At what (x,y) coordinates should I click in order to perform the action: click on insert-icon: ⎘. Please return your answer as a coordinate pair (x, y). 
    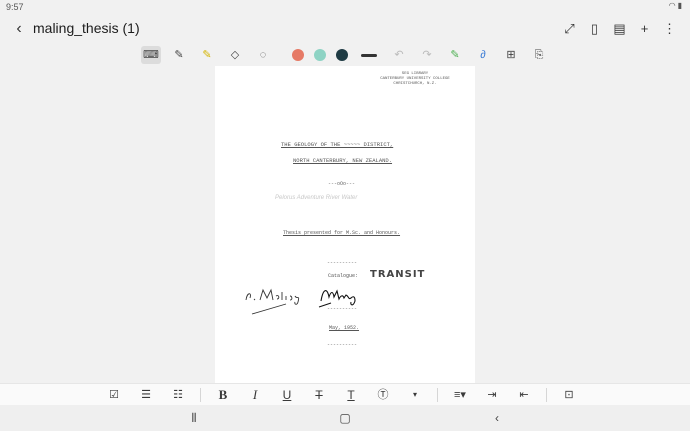
    Looking at the image, I should click on (539, 55).